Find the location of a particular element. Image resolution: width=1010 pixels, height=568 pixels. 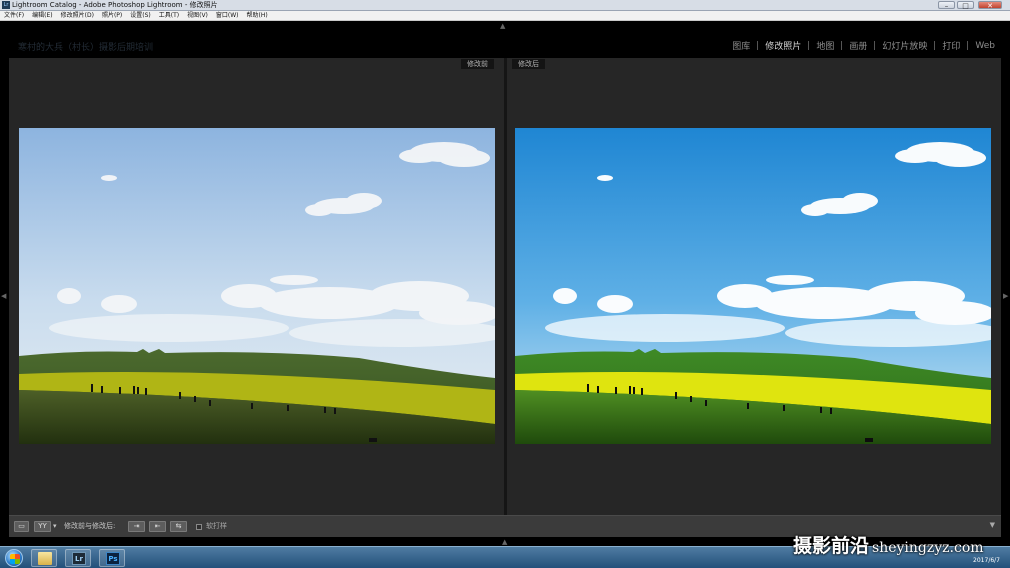

start-button is located at coordinates (14, 558).